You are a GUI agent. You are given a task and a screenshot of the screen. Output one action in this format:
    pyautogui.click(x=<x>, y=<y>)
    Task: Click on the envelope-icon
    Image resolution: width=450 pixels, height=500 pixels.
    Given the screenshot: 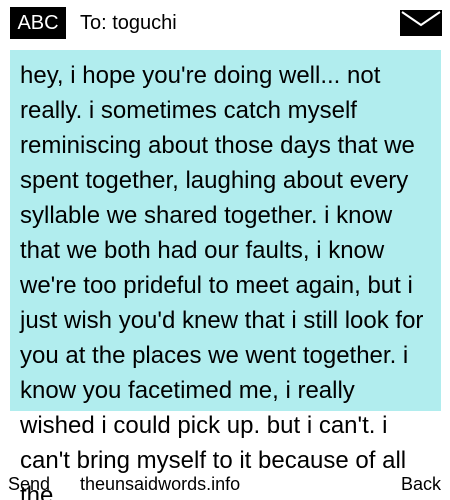 What is the action you would take?
    pyautogui.click(x=421, y=23)
    